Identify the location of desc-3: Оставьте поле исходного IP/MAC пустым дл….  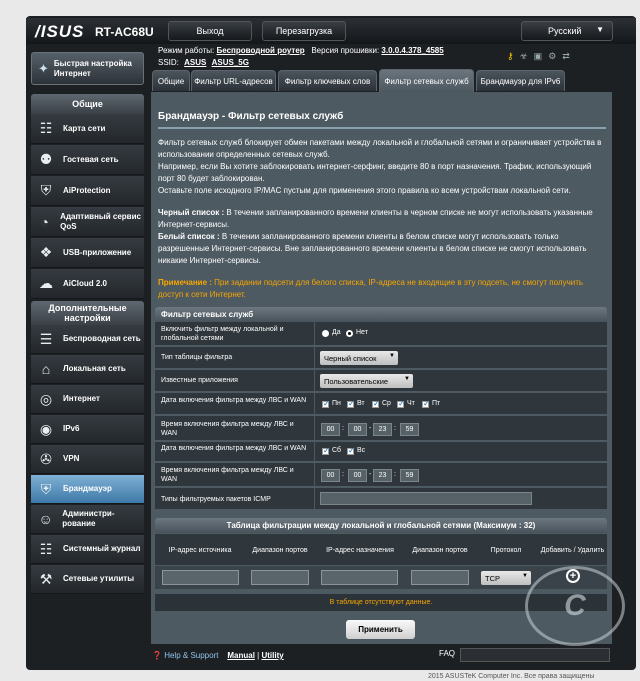
(364, 190).